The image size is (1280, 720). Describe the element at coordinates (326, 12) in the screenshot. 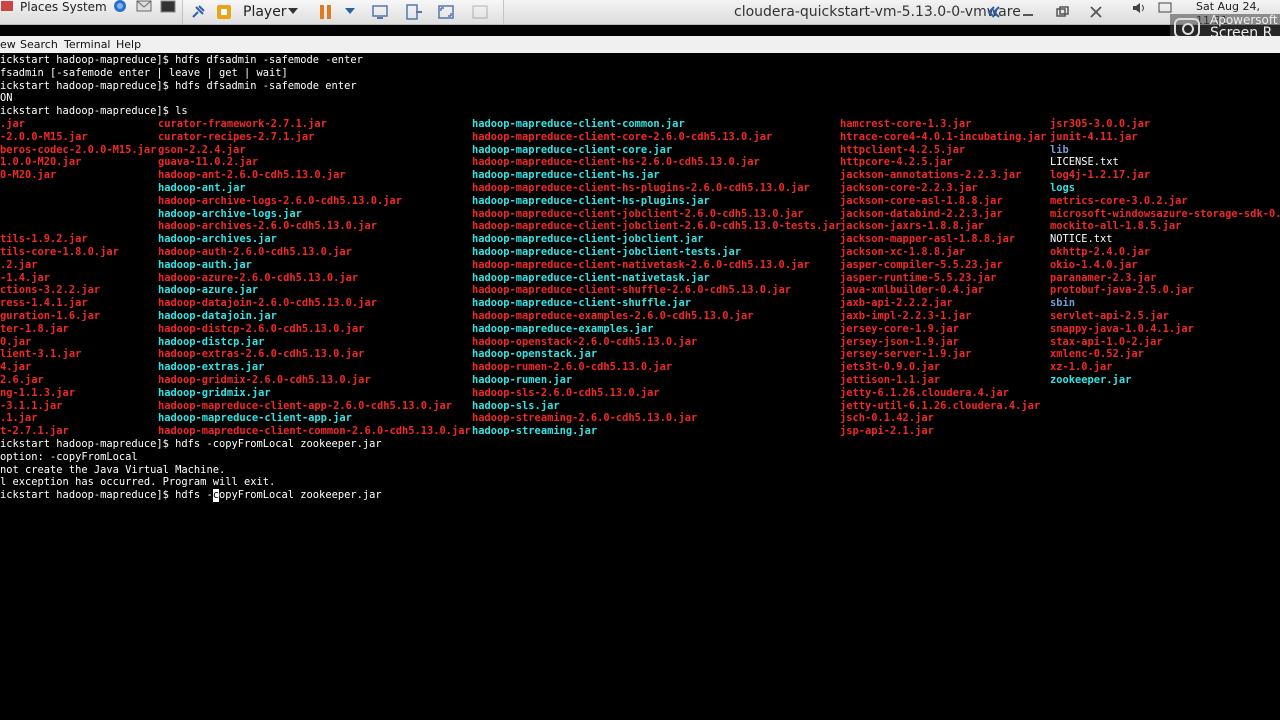

I see `pause-icon` at that location.